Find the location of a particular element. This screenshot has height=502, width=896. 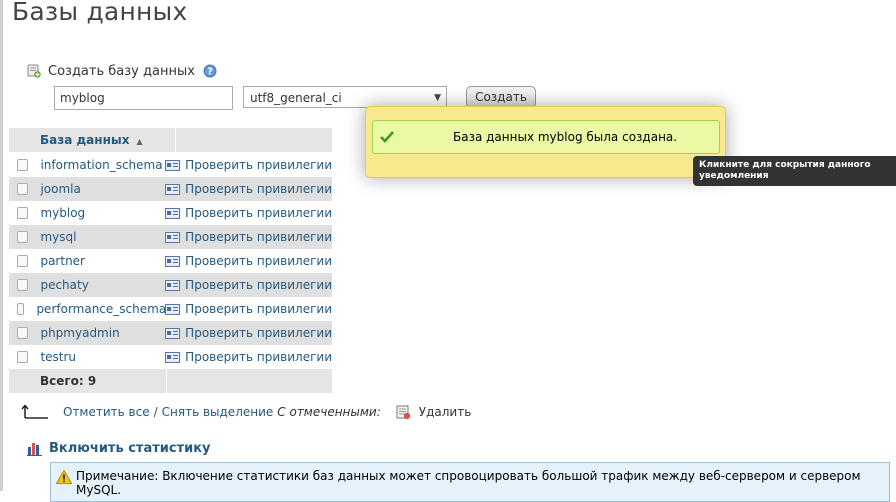

collation-selected-value: utf8_general_ci is located at coordinates (296, 98).